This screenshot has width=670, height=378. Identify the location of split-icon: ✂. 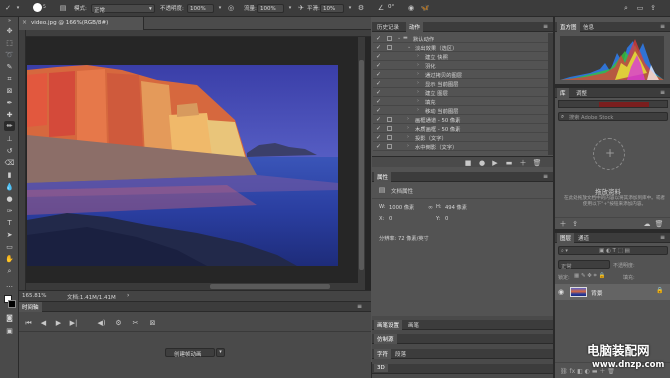
(135, 323).